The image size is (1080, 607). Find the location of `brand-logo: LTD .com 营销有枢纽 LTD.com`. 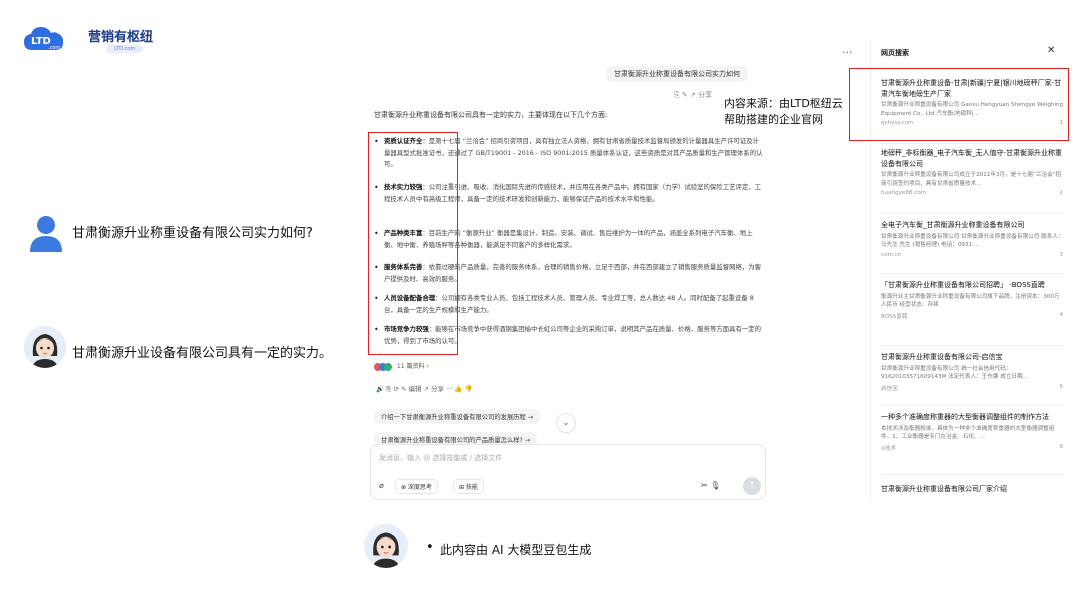

brand-logo: LTD .com 营销有枢纽 LTD.com is located at coordinates (102, 44).